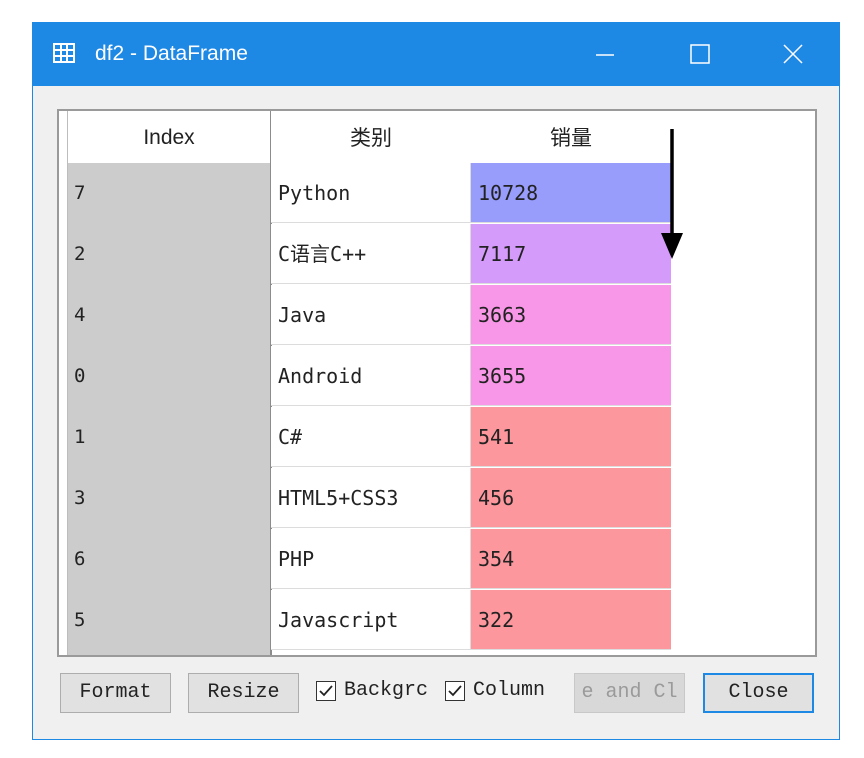 The image size is (864, 758). I want to click on table-icon, so click(64, 53).